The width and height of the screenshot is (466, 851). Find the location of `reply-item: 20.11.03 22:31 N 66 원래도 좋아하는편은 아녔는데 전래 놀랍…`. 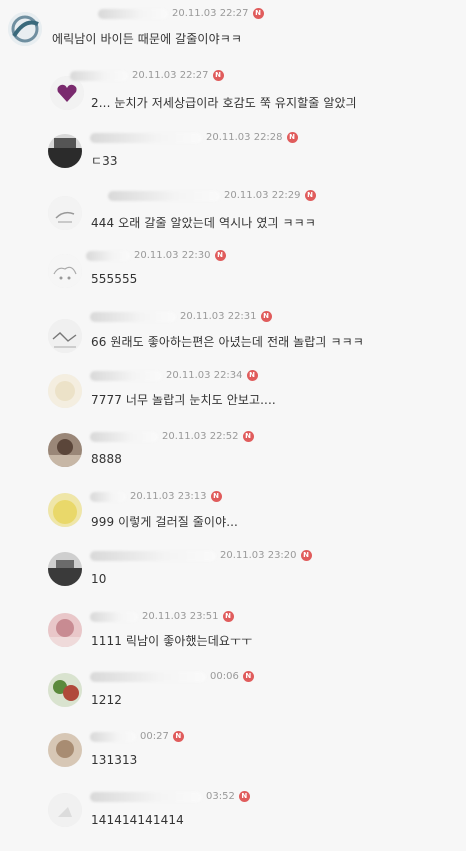

reply-item: 20.11.03 22:31 N 66 원래도 좋아하는편은 아녔는데 전래 놀랍… is located at coordinates (233, 341).